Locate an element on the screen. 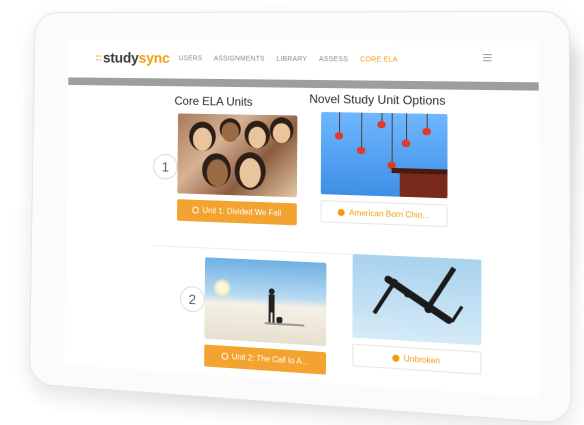 Image resolution: width=584 pixels, height=425 pixels. nav-item-assignments: ASSIGNMENTS is located at coordinates (239, 59).